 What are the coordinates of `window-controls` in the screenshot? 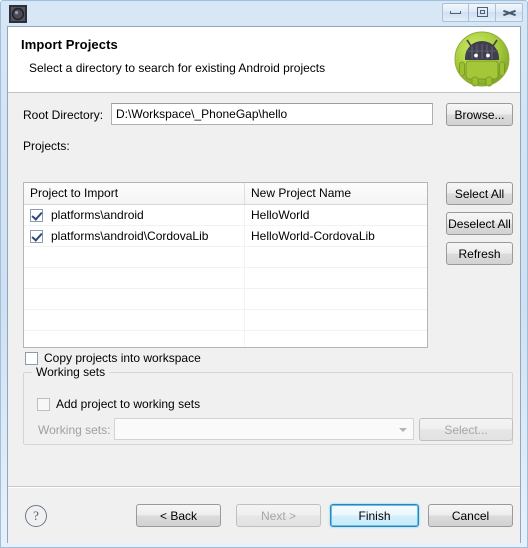 It's located at (482, 12).